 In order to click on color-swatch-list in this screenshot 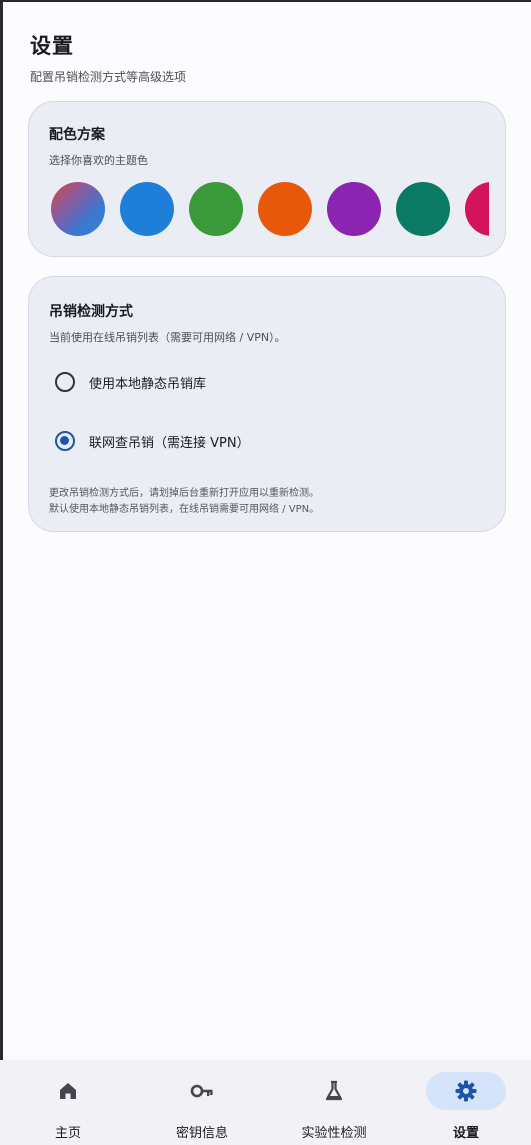, I will do `click(270, 210)`.